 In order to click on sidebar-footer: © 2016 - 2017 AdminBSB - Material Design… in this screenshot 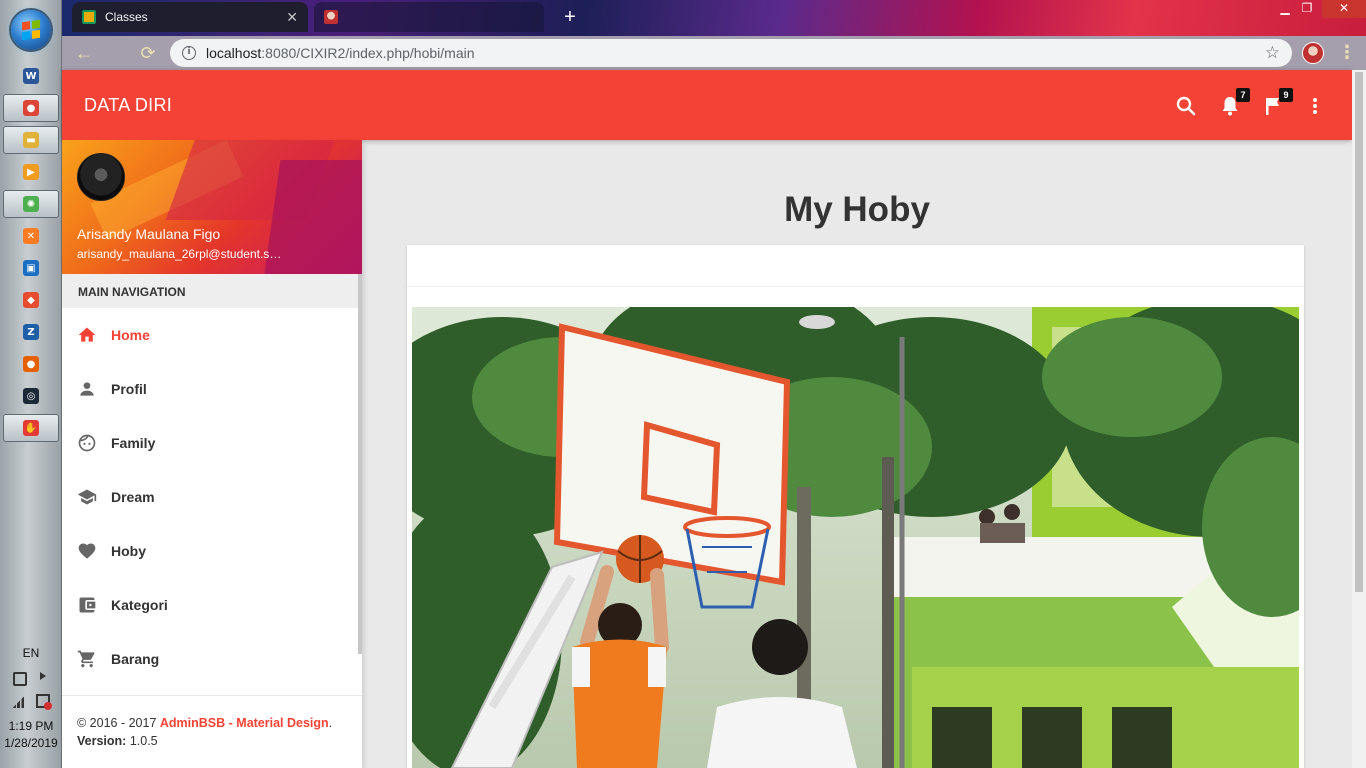, I will do `click(212, 729)`.